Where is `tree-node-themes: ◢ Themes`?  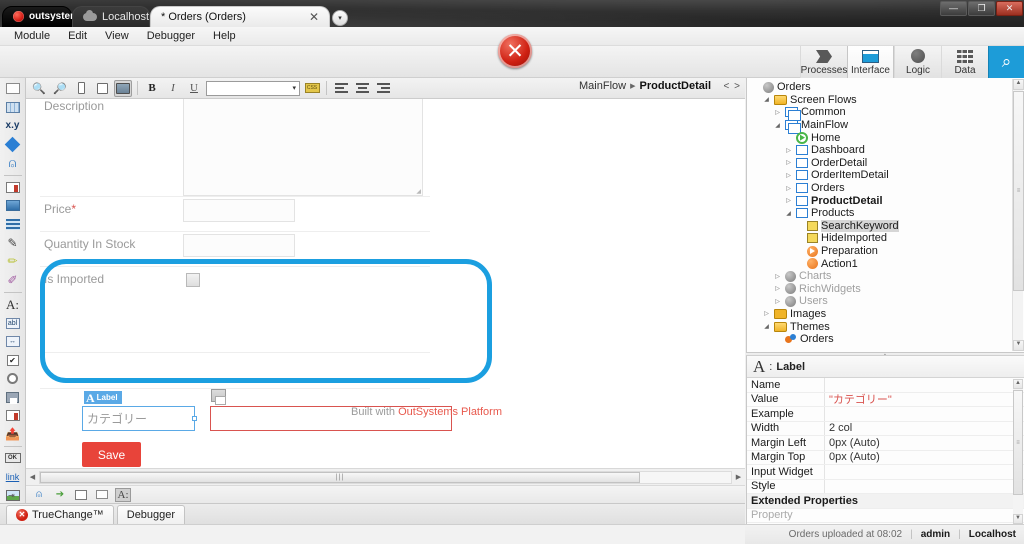 tree-node-themes: ◢ Themes is located at coordinates (887, 326).